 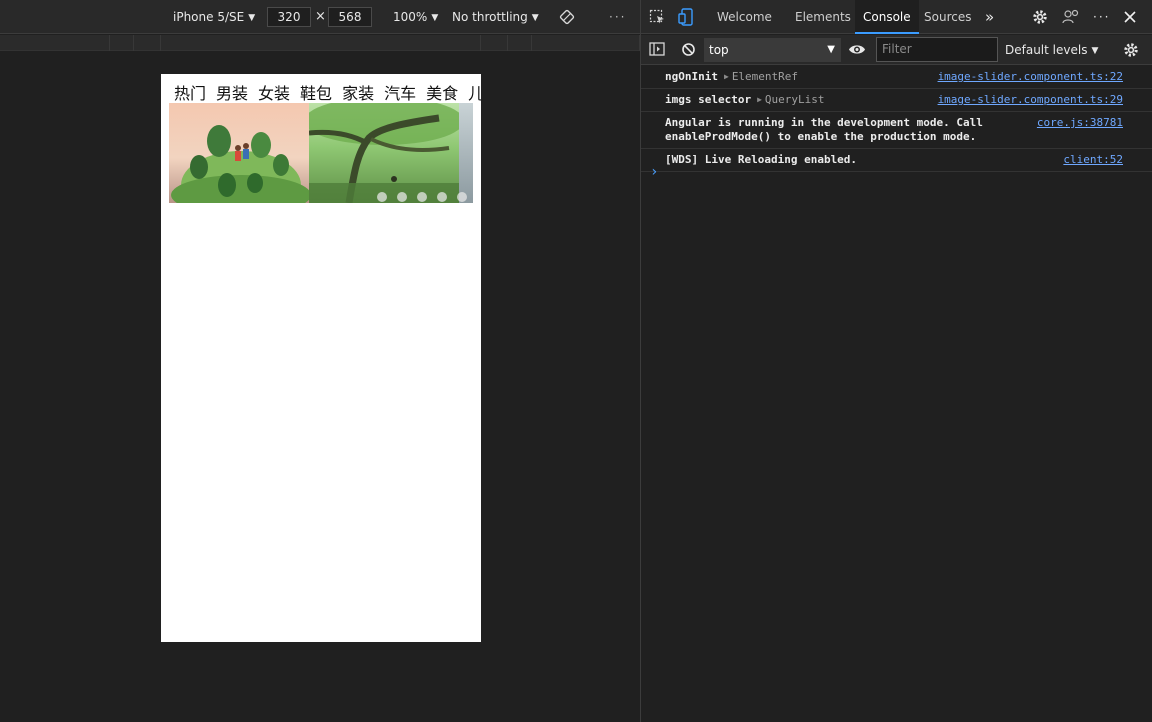 What do you see at coordinates (719, 50) in the screenshot?
I see `context-value: top` at bounding box center [719, 50].